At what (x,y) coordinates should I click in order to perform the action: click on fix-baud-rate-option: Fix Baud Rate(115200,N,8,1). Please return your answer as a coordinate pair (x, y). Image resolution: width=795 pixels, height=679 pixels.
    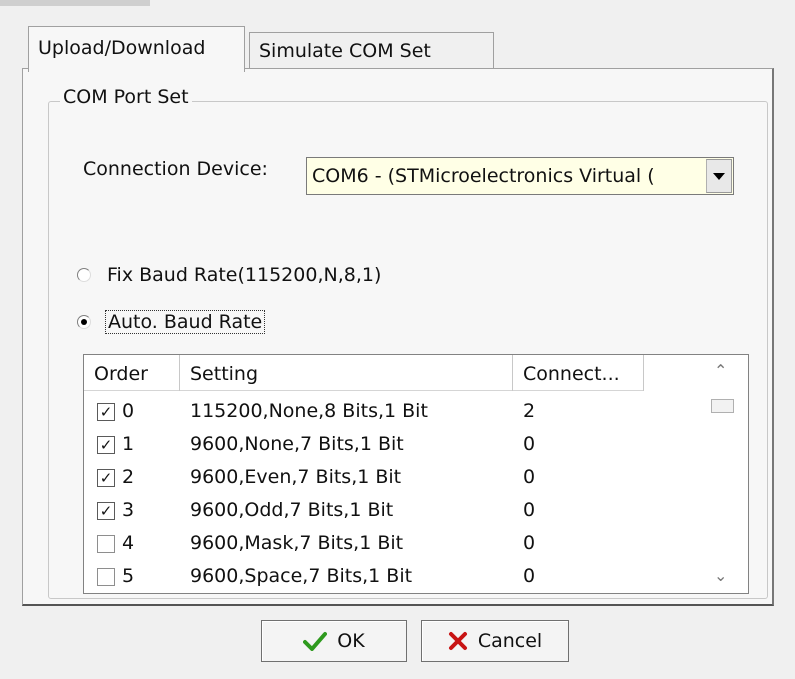
    Looking at the image, I should click on (230, 275).